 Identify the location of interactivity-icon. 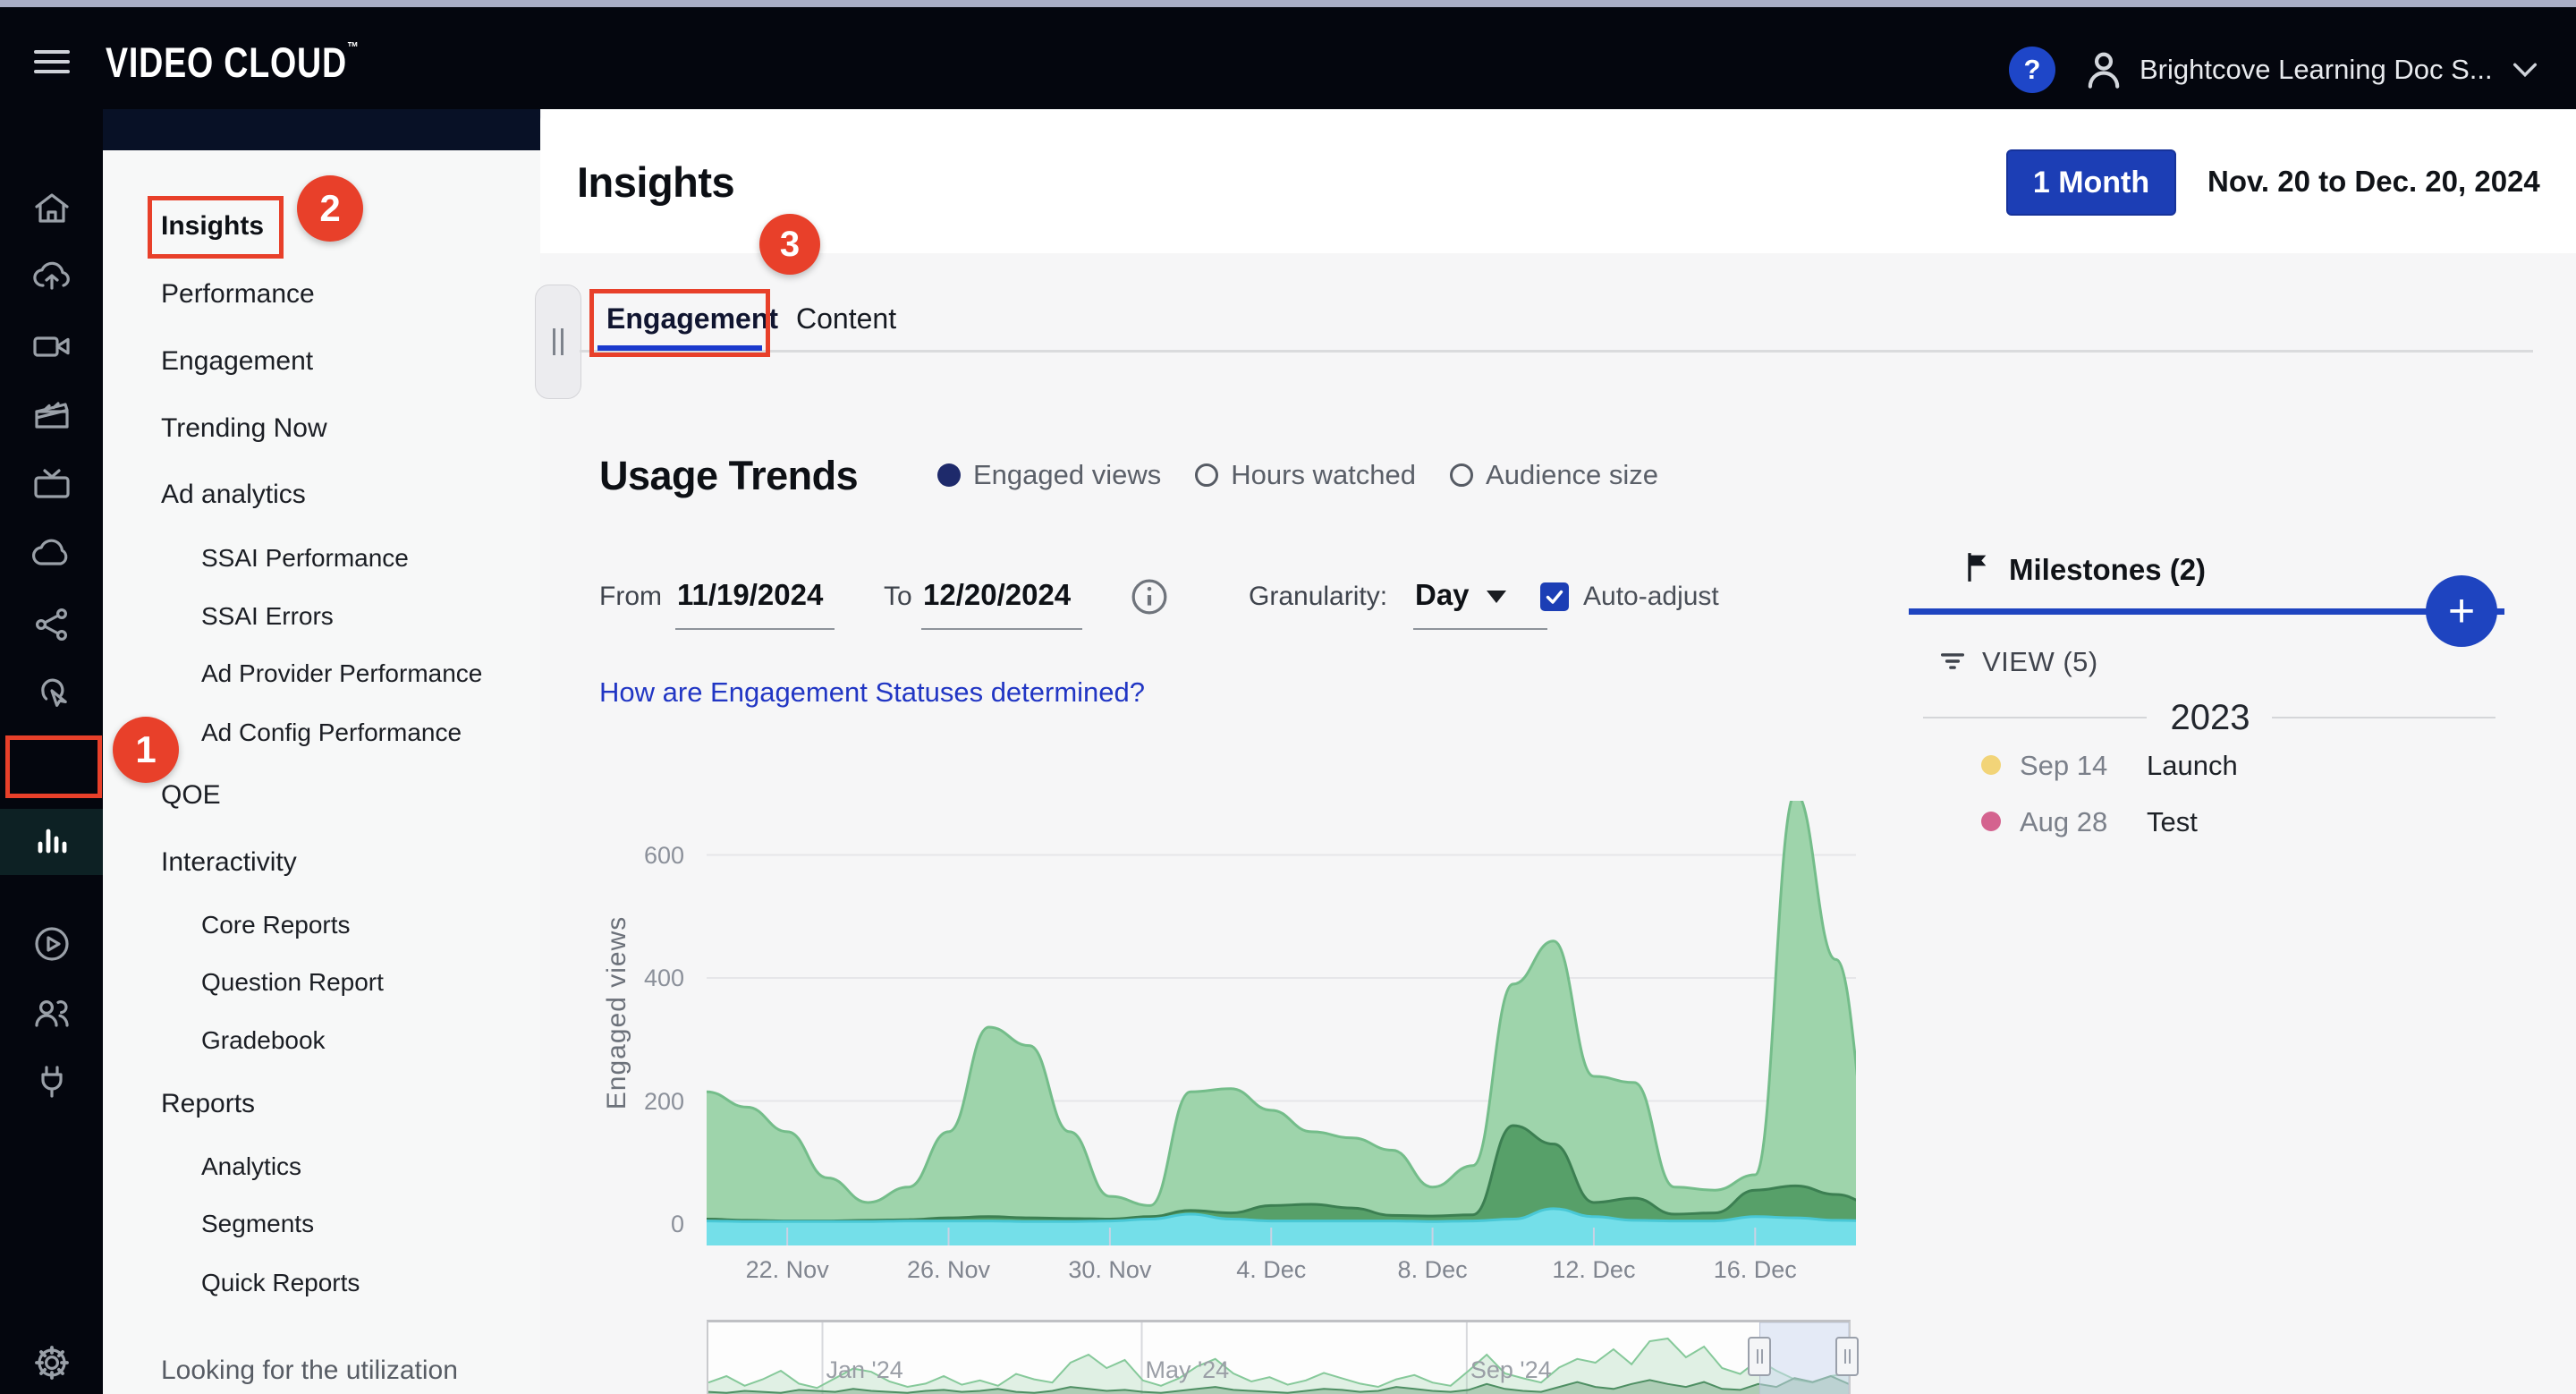
(51, 698).